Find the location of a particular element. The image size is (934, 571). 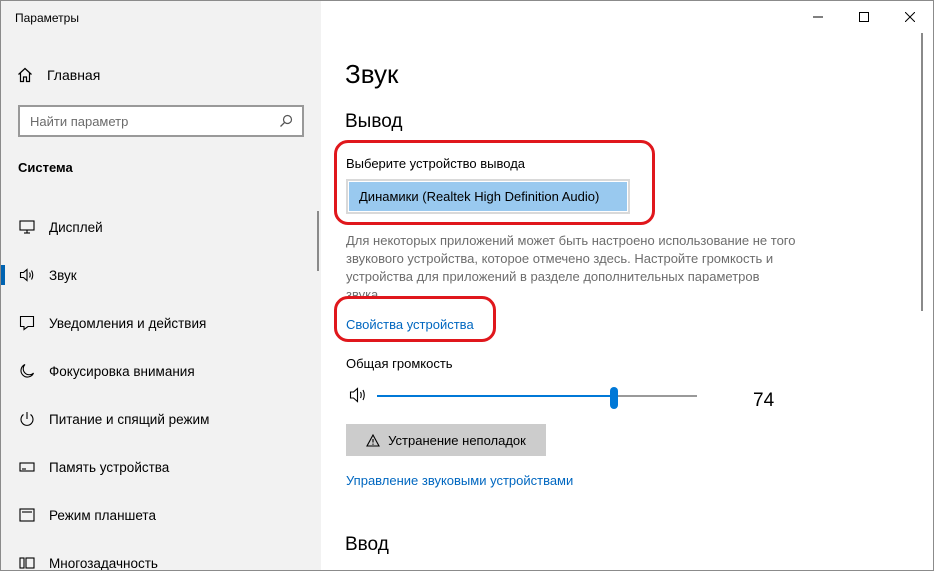

sidebar-item-label: Питание и спящий режим is located at coordinates (129, 419).